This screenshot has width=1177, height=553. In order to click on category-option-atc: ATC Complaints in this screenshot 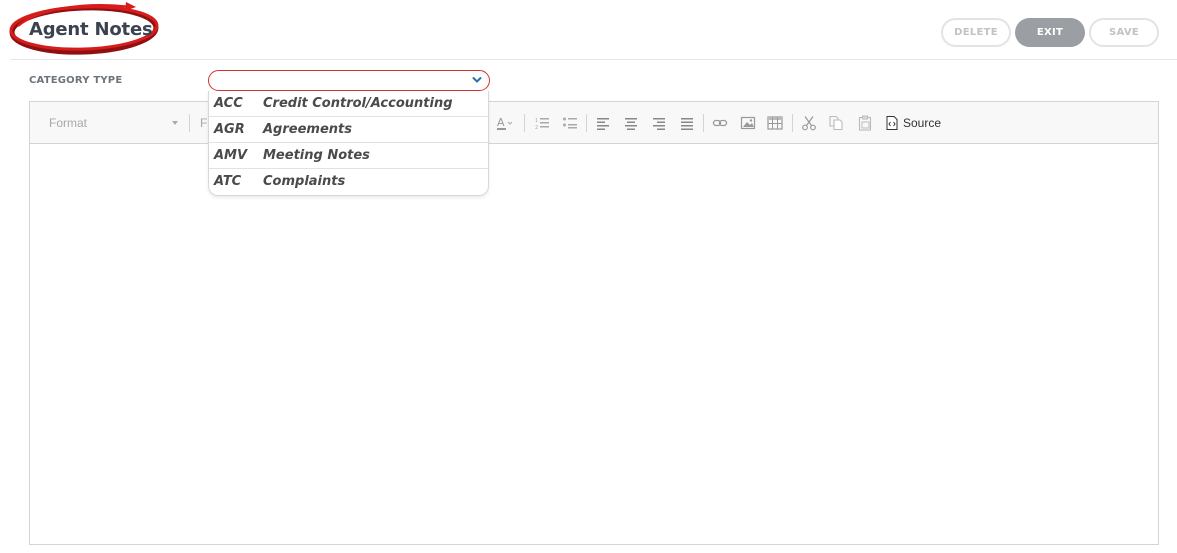, I will do `click(348, 182)`.